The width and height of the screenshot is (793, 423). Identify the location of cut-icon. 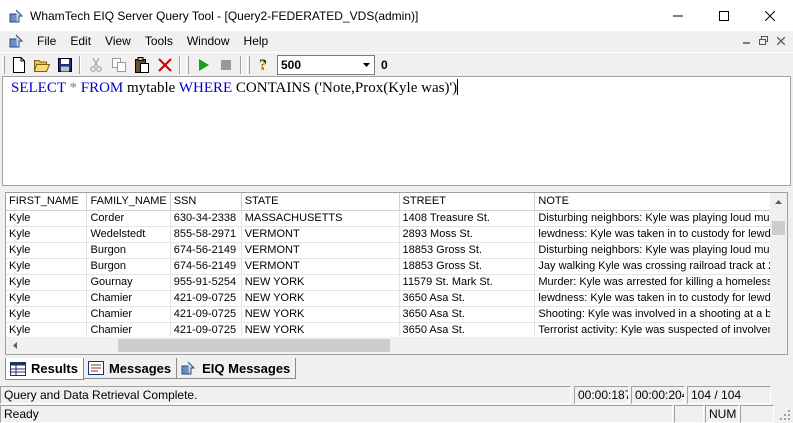
(95, 64).